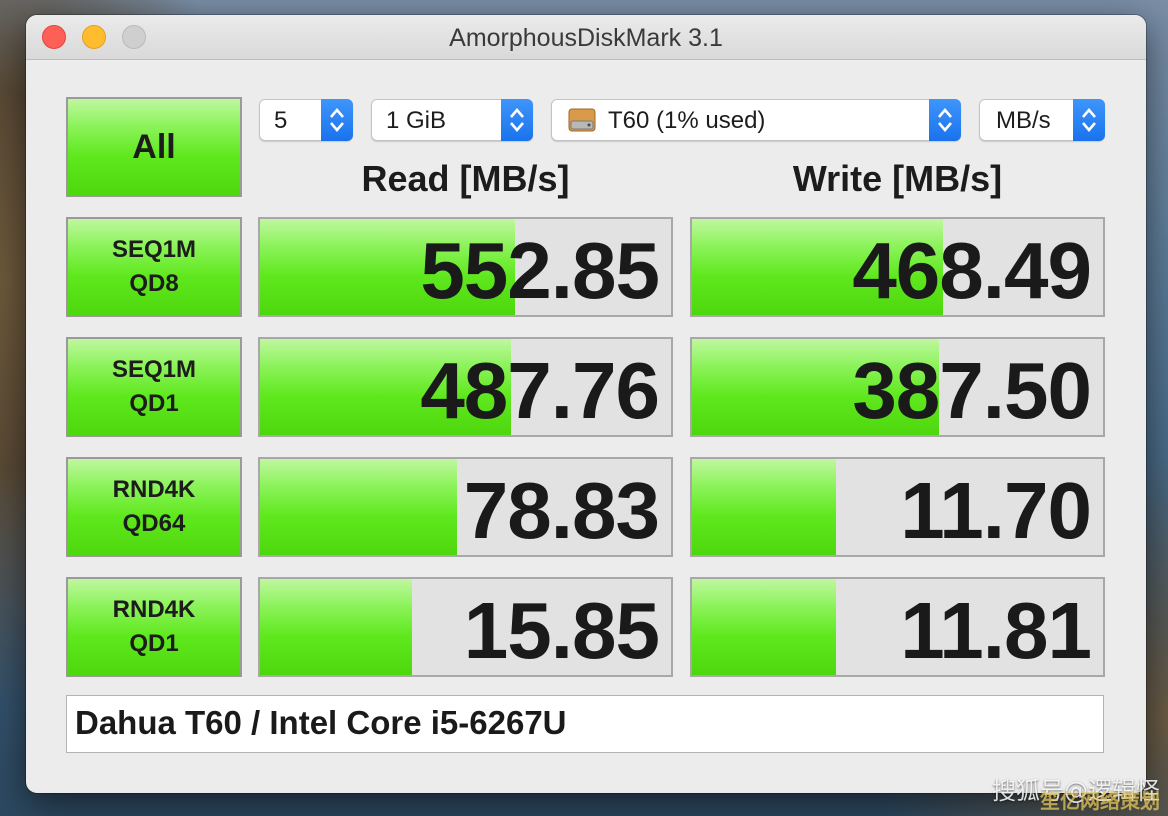 This screenshot has height=816, width=1168. I want to click on unit-select: MB/s, so click(1042, 120).